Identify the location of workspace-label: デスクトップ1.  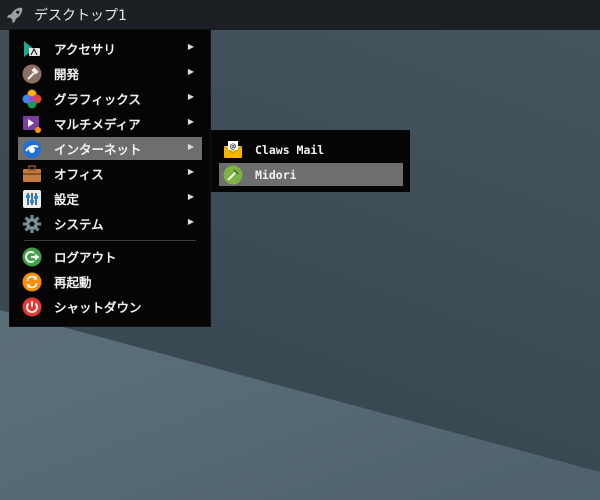
(80, 16).